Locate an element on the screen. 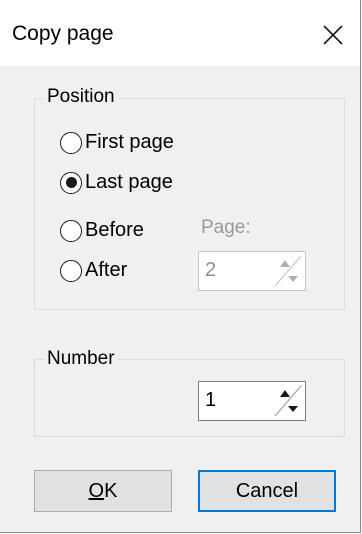 The image size is (362, 534). page-label: Page: is located at coordinates (226, 227).